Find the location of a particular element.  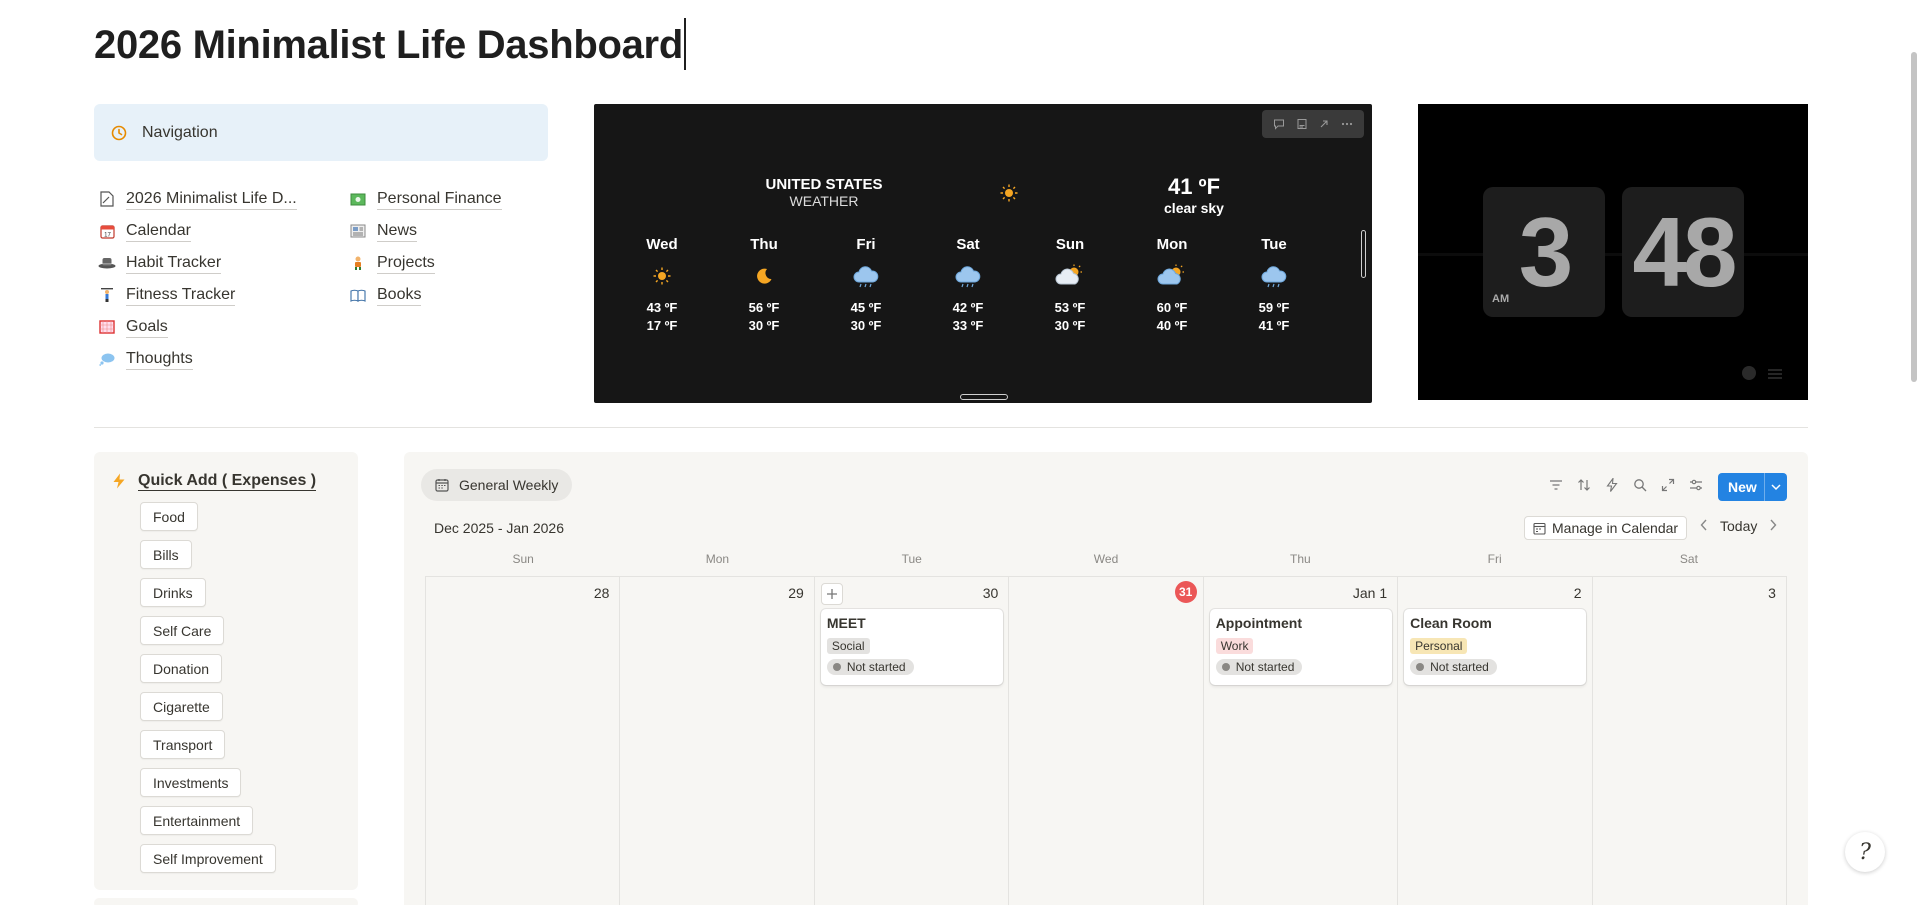

add-event-button is located at coordinates (831, 594).